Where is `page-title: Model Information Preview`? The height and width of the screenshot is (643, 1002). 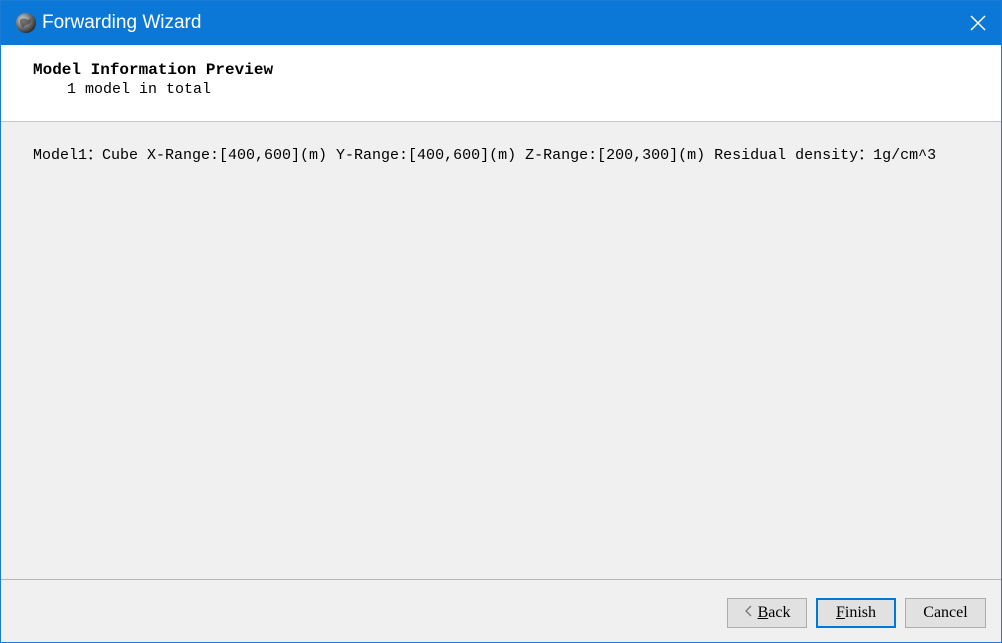
page-title: Model Information Preview is located at coordinates (153, 70).